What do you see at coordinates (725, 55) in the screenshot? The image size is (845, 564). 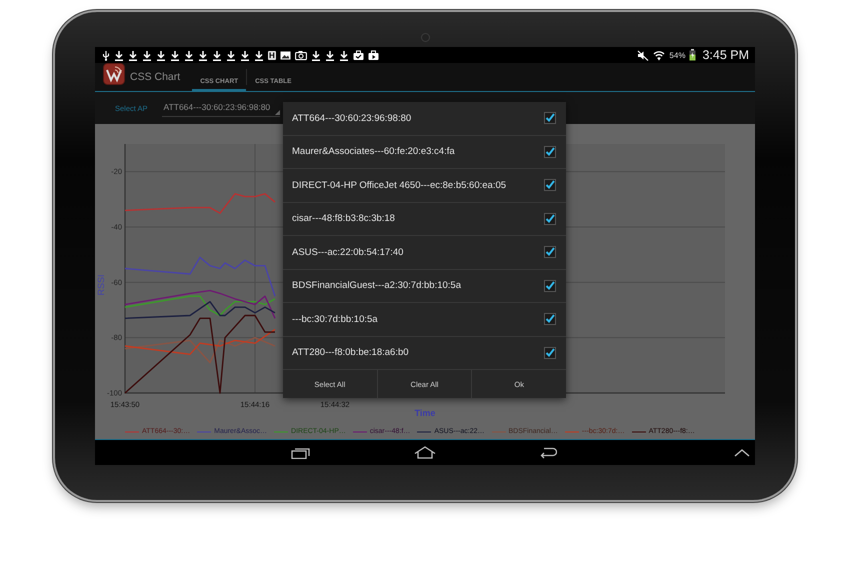 I see `clock: 3:45 PM` at bounding box center [725, 55].